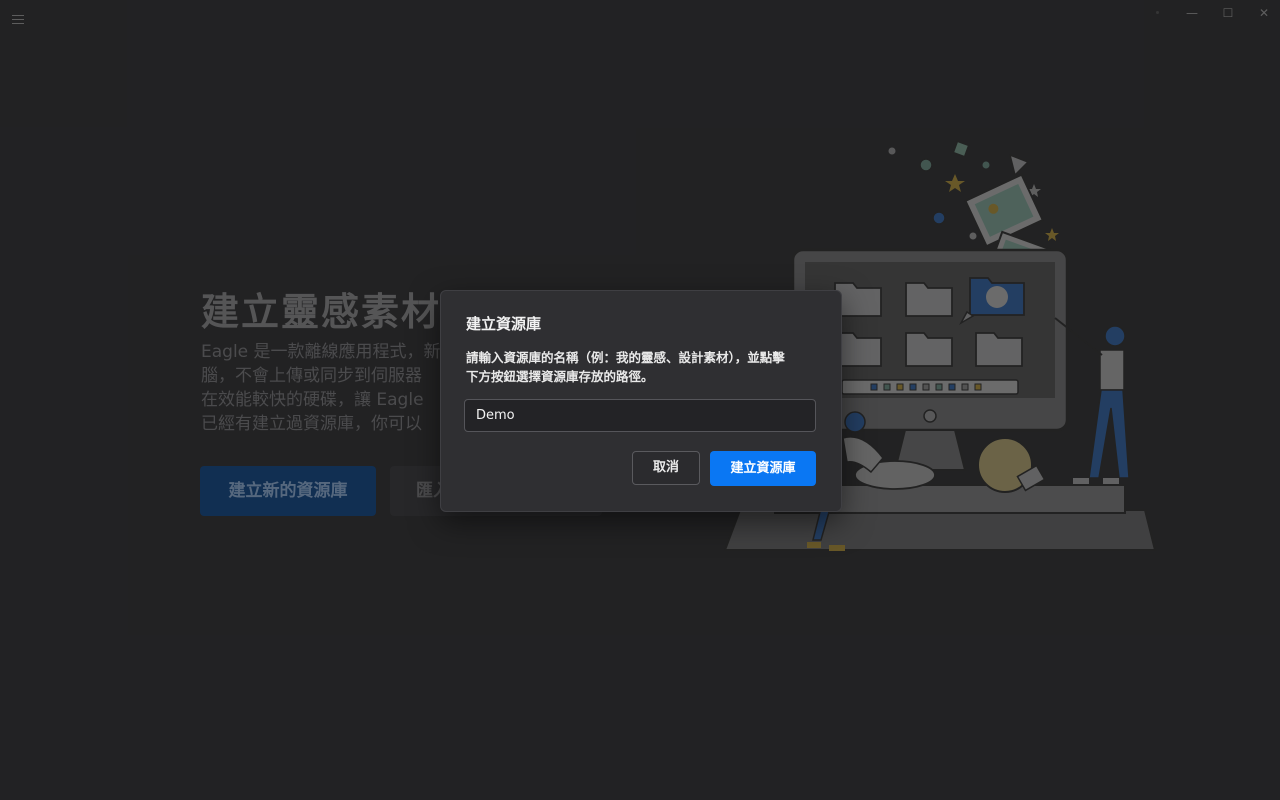  I want to click on library-name-input, so click(640, 415).